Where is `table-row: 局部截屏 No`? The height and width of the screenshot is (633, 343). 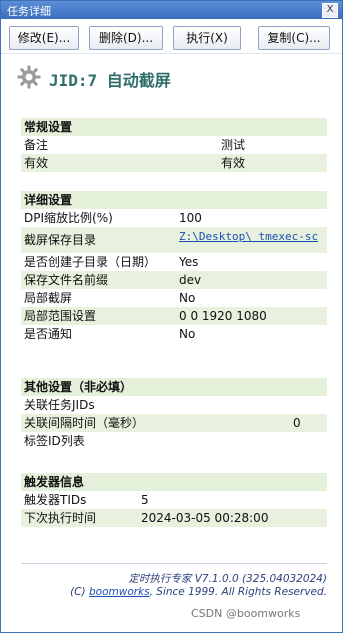
table-row: 局部截屏 No is located at coordinates (174, 298).